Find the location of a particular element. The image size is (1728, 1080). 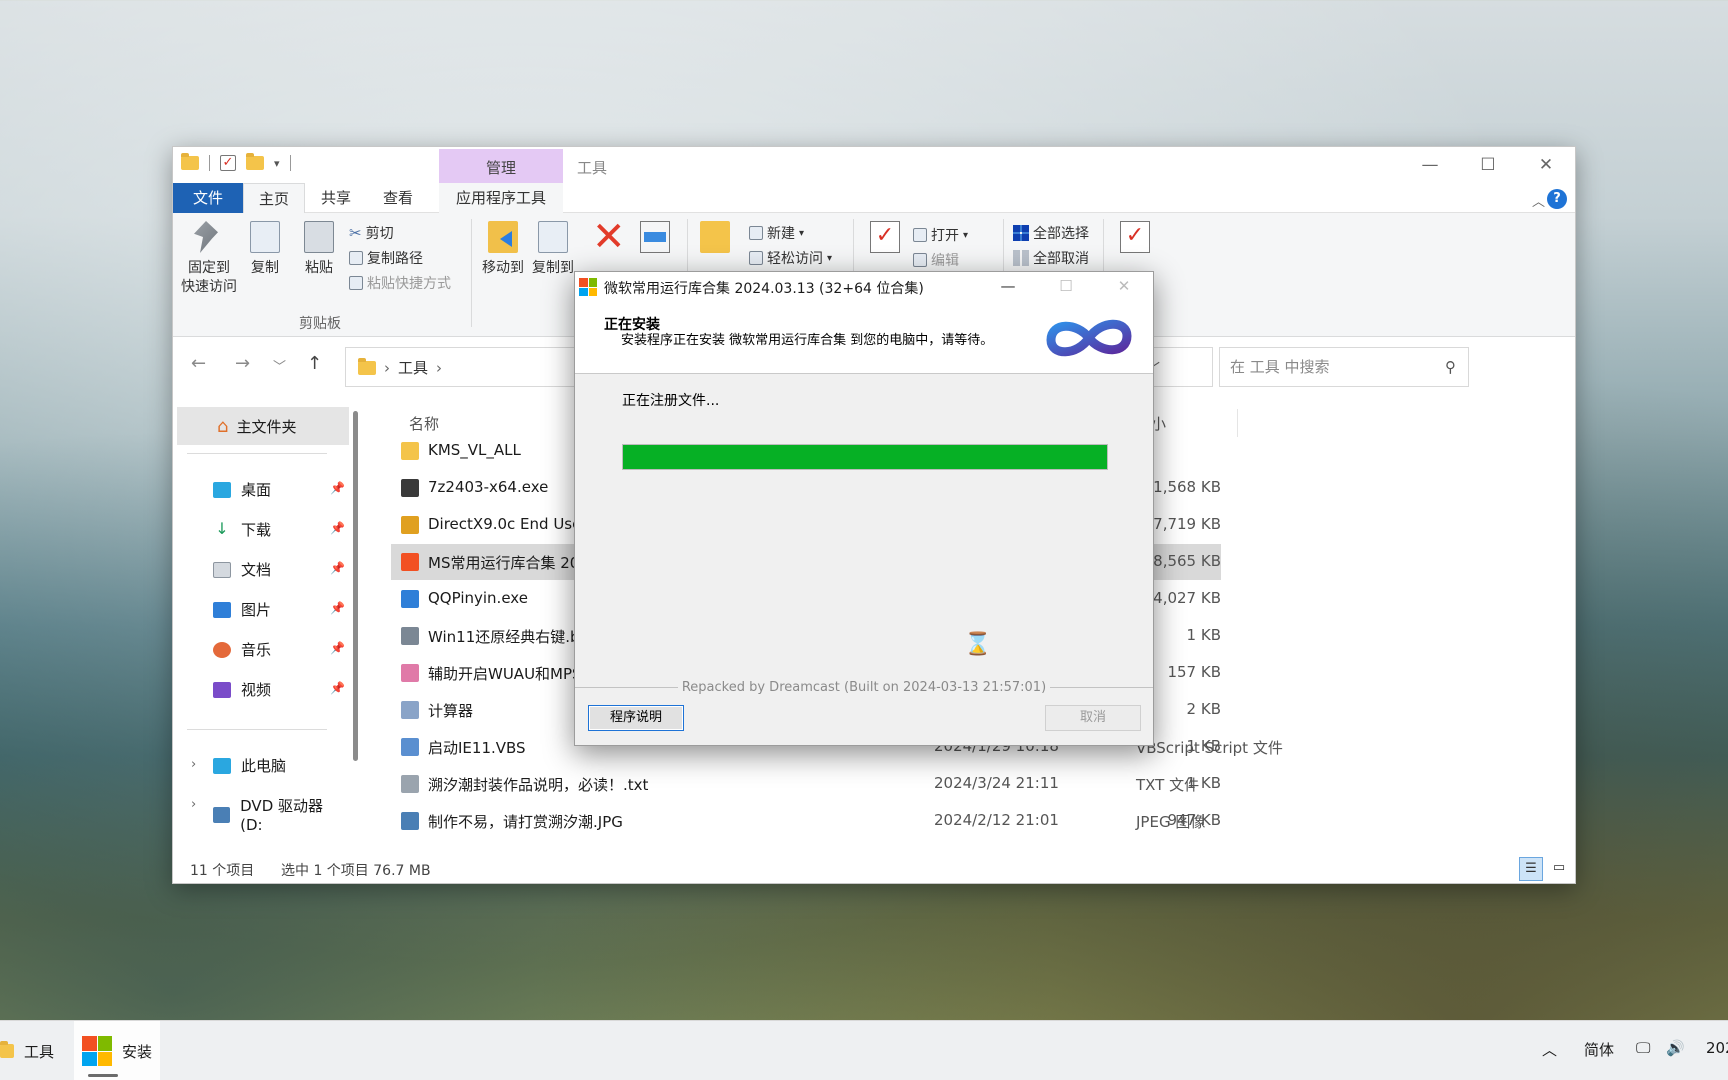

minimize-icon: — is located at coordinates (1430, 165).